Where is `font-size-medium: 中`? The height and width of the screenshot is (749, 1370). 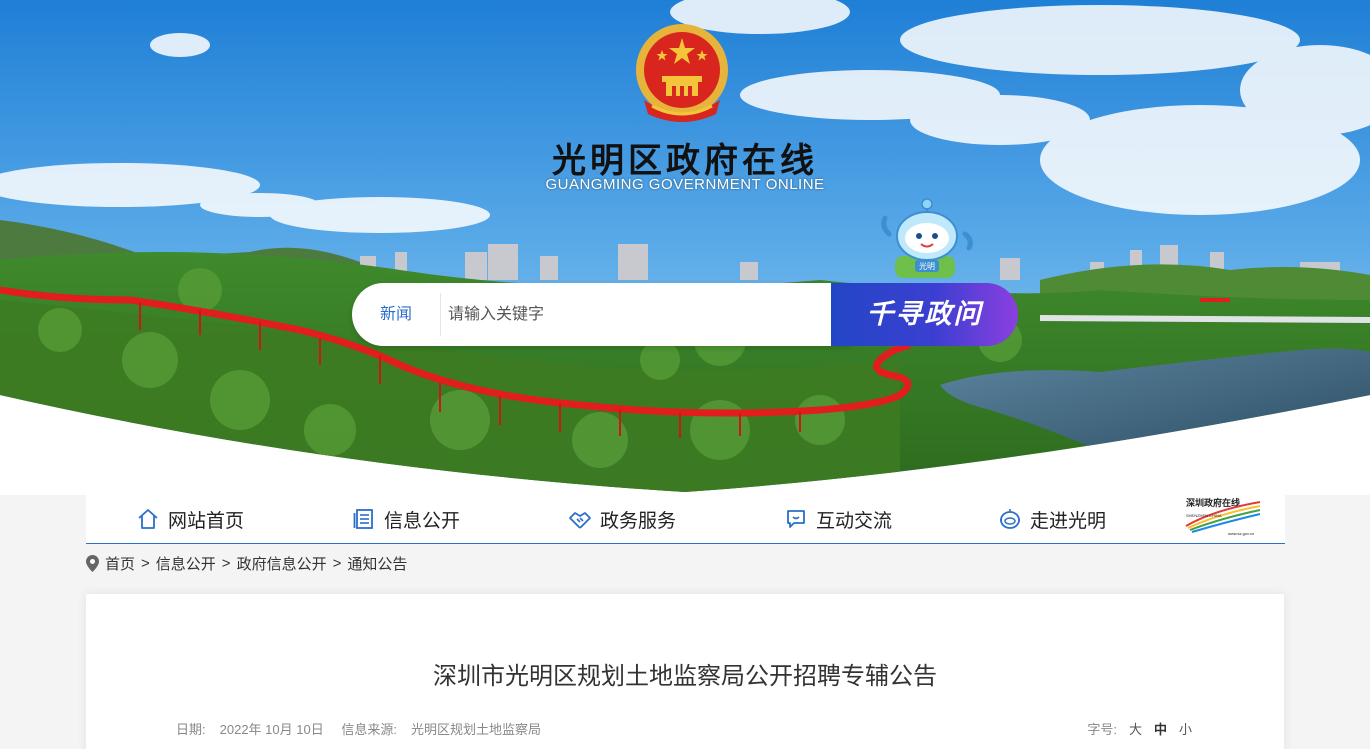 font-size-medium: 中 is located at coordinates (1160, 728).